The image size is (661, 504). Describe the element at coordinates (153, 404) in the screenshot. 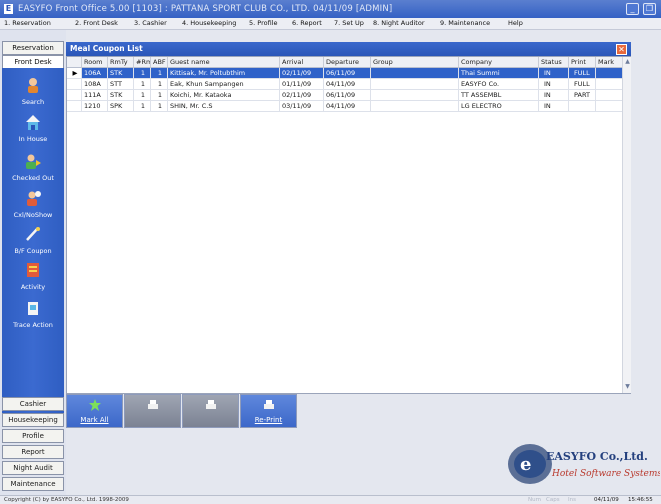

I see `printer-icon` at that location.